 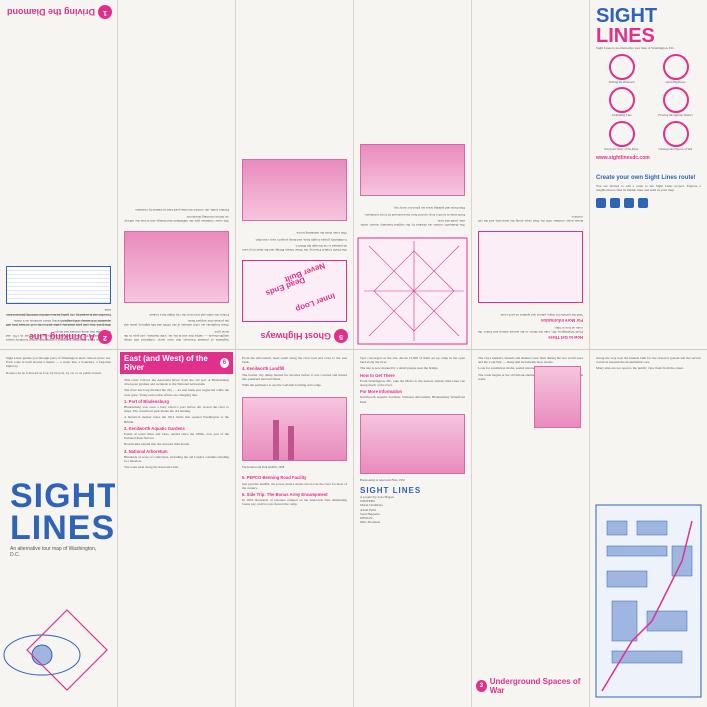 What do you see at coordinates (621, 135) in the screenshot?
I see `route-icon: East (and West) of the River` at bounding box center [621, 135].